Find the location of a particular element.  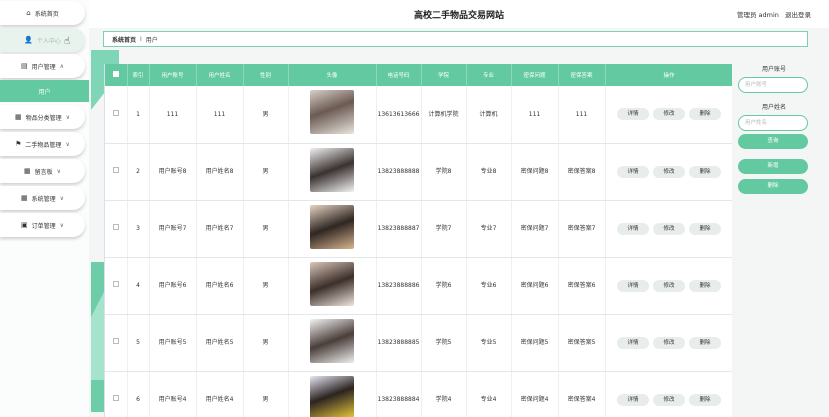

cell-account: 用户账号4 is located at coordinates (173, 394).